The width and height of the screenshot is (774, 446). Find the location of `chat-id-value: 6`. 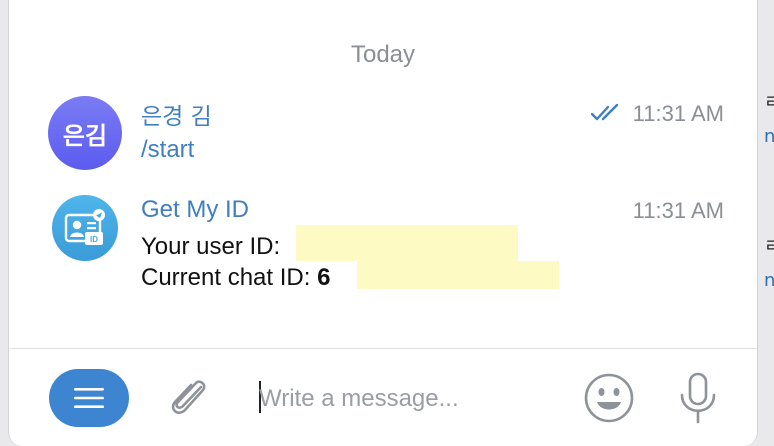

chat-id-value: 6 is located at coordinates (324, 277).